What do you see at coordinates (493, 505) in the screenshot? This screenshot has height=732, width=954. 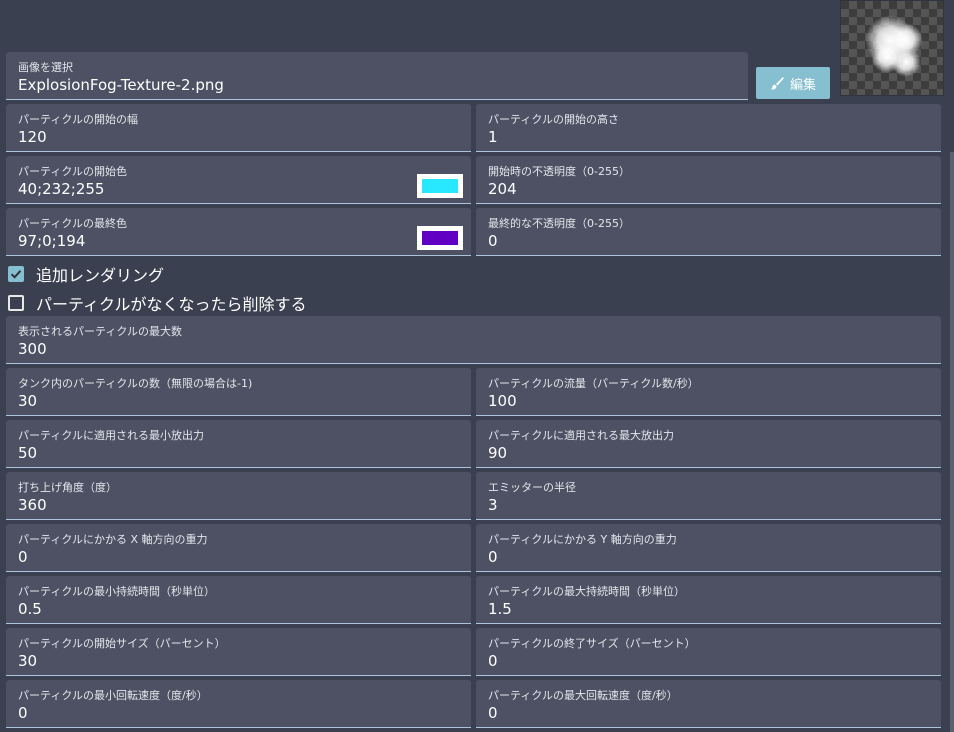 I see `radius-value: 3` at bounding box center [493, 505].